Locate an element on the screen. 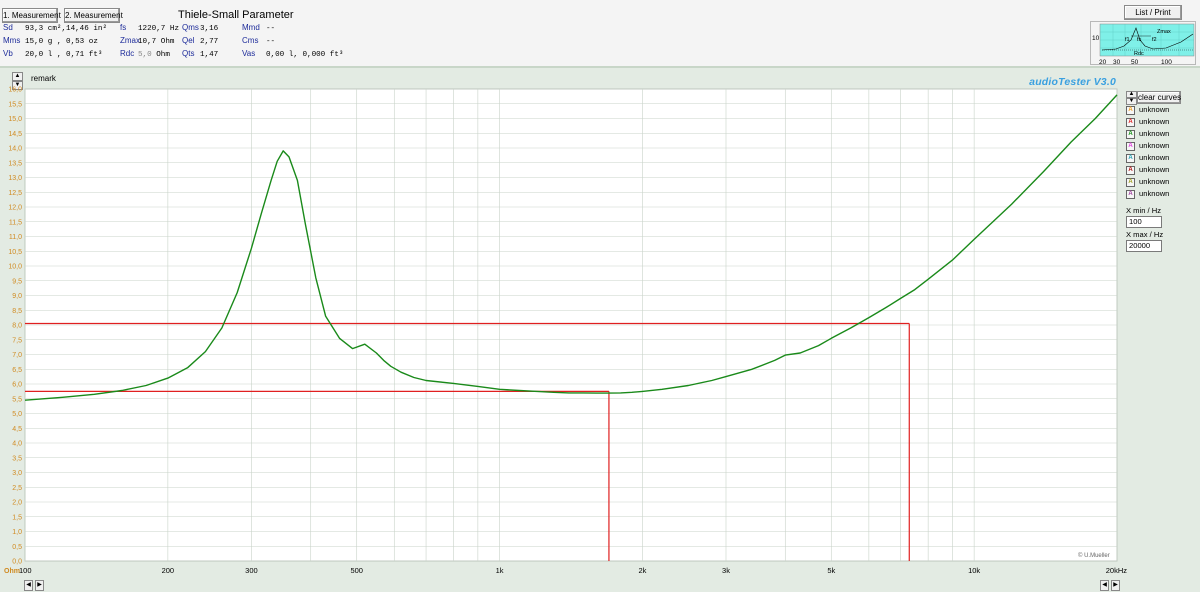 Image resolution: width=1200 pixels, height=592 pixels. y-tick-label: 2,0 is located at coordinates (17, 503).